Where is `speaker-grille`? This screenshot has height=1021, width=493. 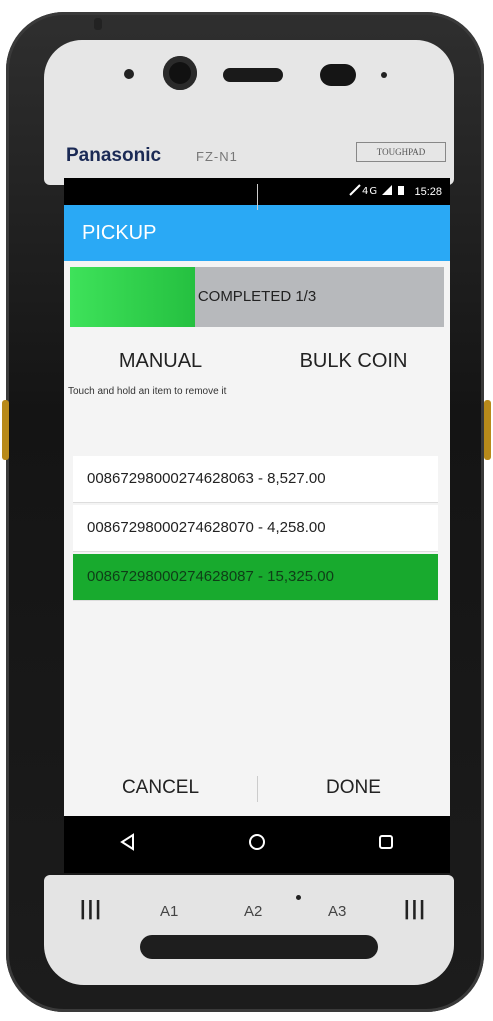 speaker-grille is located at coordinates (253, 75).